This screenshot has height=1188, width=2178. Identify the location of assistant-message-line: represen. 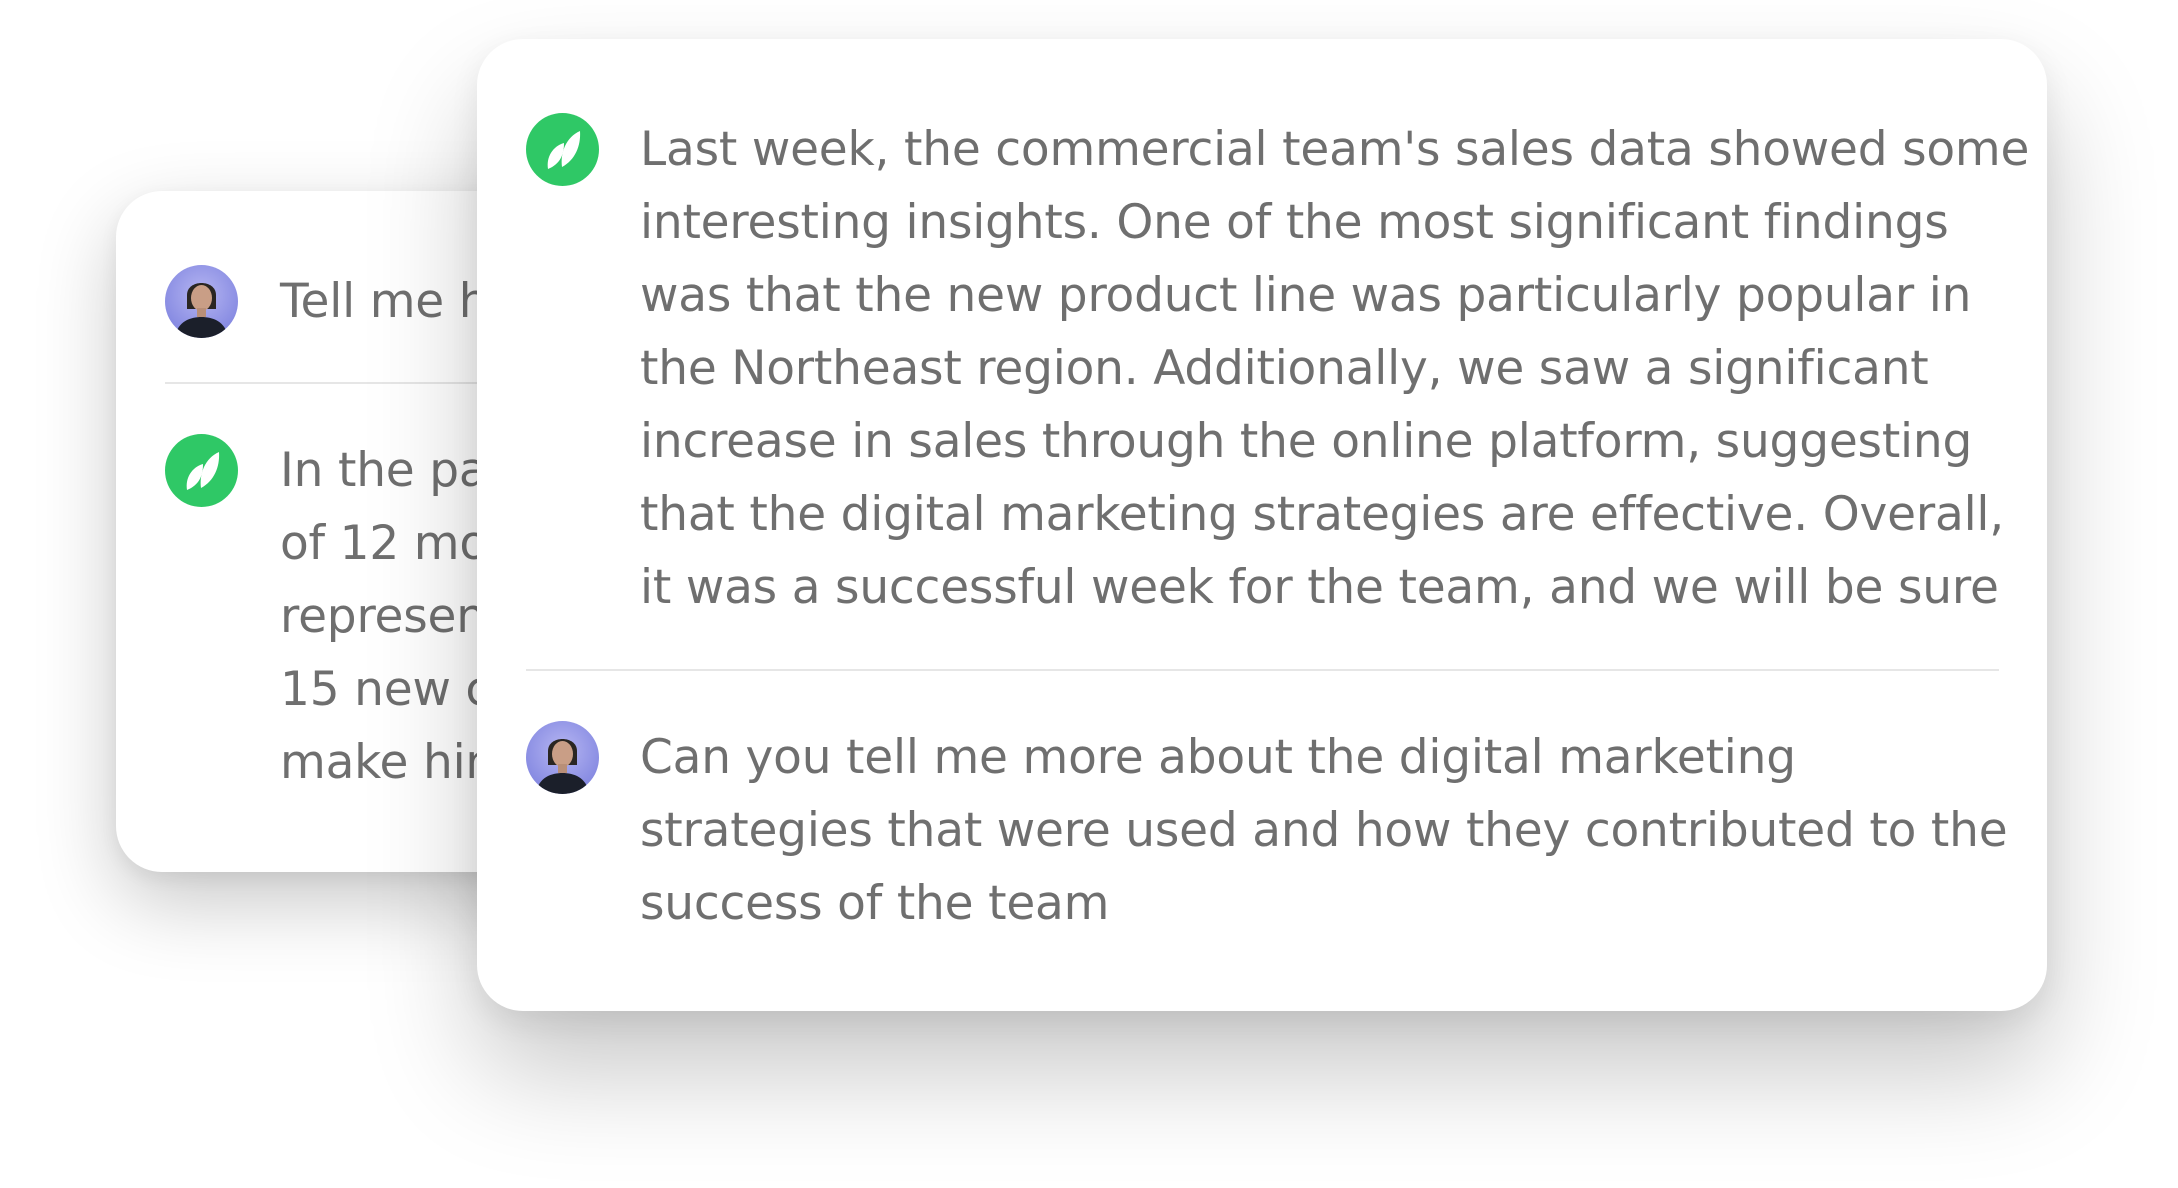
(383, 616).